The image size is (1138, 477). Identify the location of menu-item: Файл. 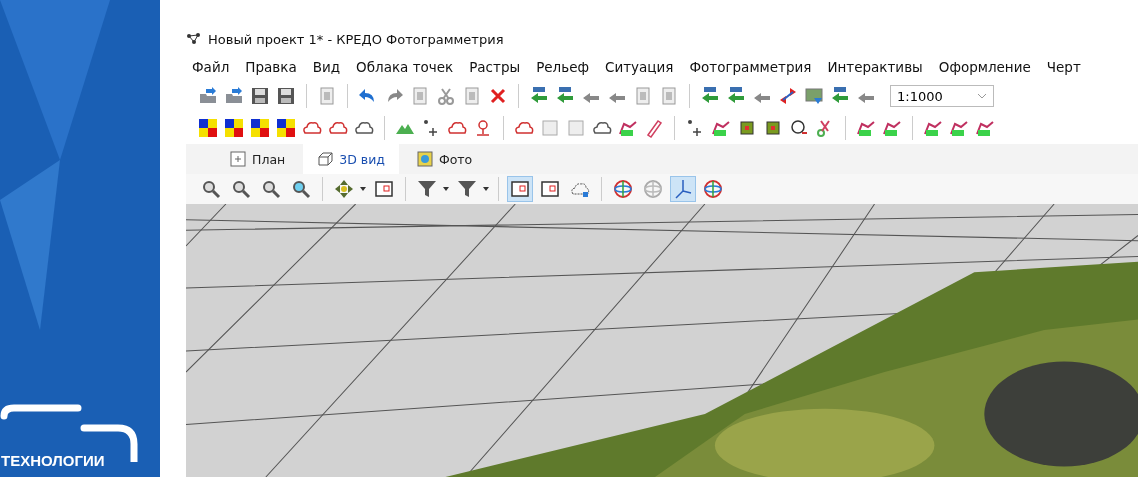
(211, 67).